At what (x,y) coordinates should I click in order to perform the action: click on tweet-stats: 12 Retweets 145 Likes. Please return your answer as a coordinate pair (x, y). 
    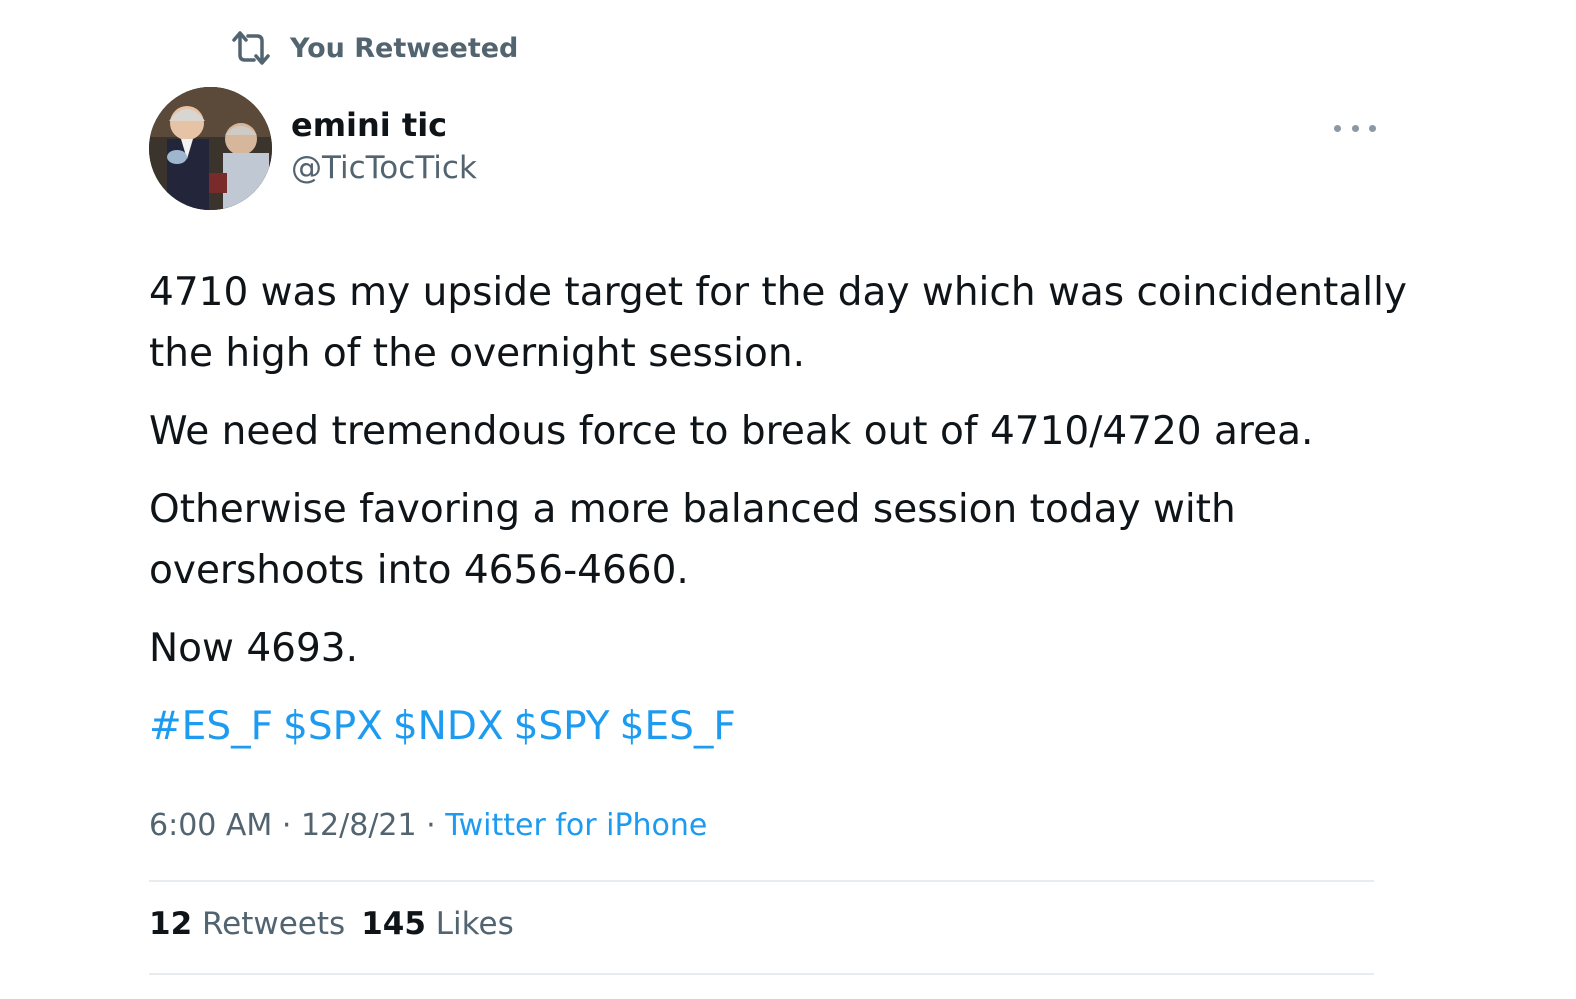
    Looking at the image, I should click on (339, 924).